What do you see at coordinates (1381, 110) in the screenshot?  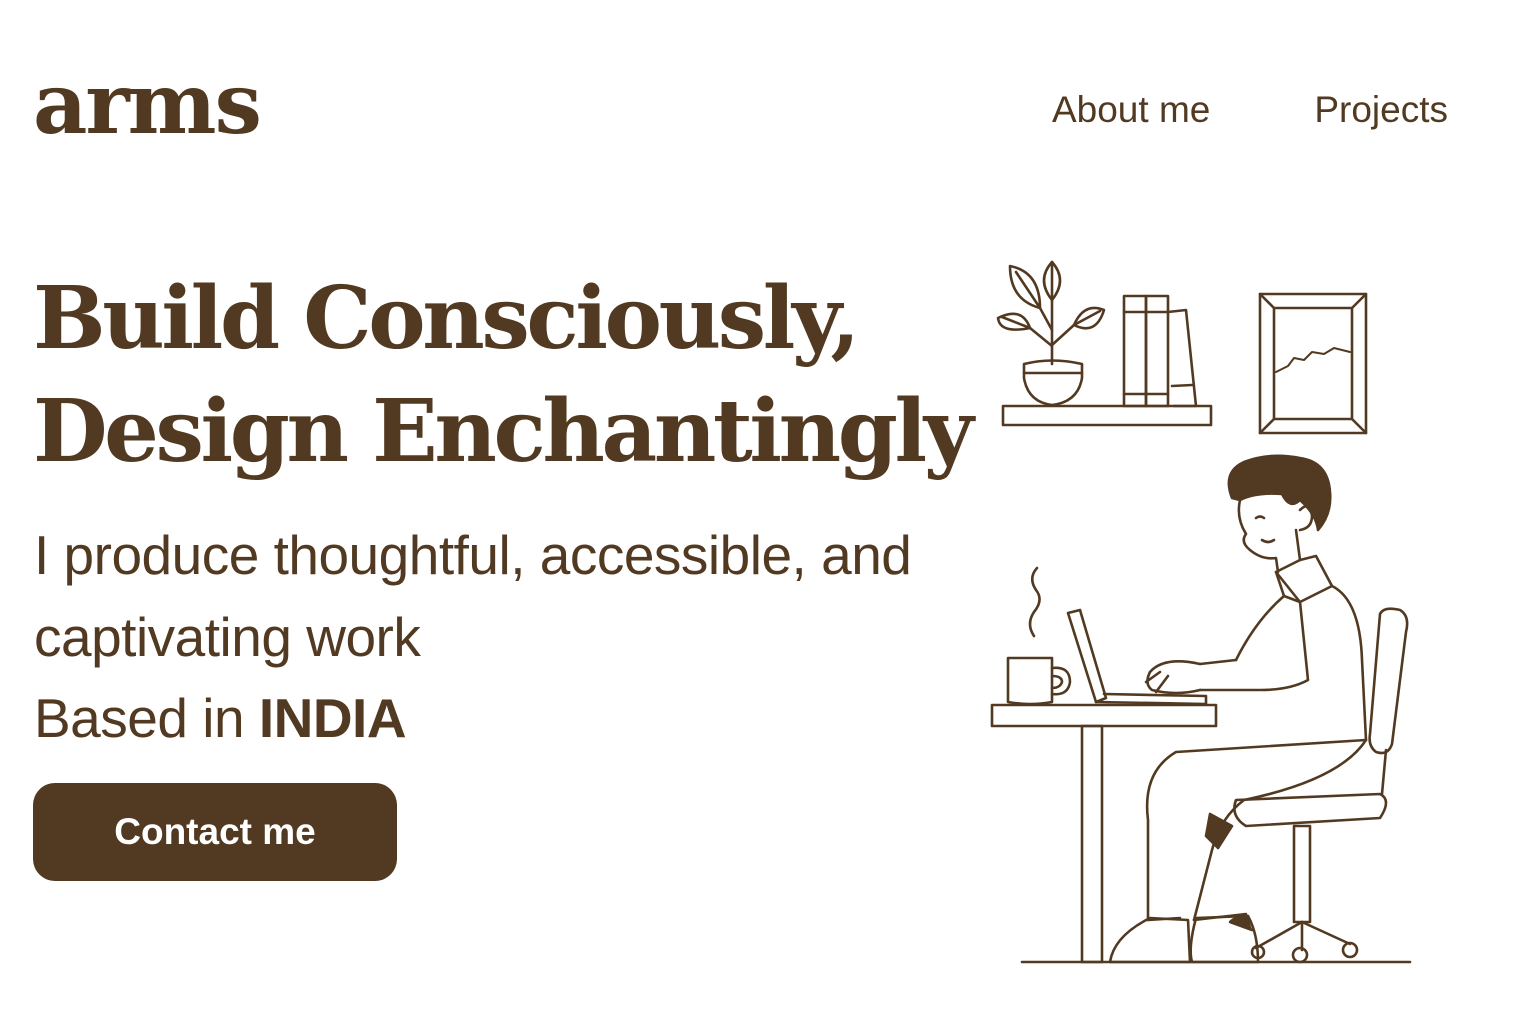 I see `nav-projects: Projects` at bounding box center [1381, 110].